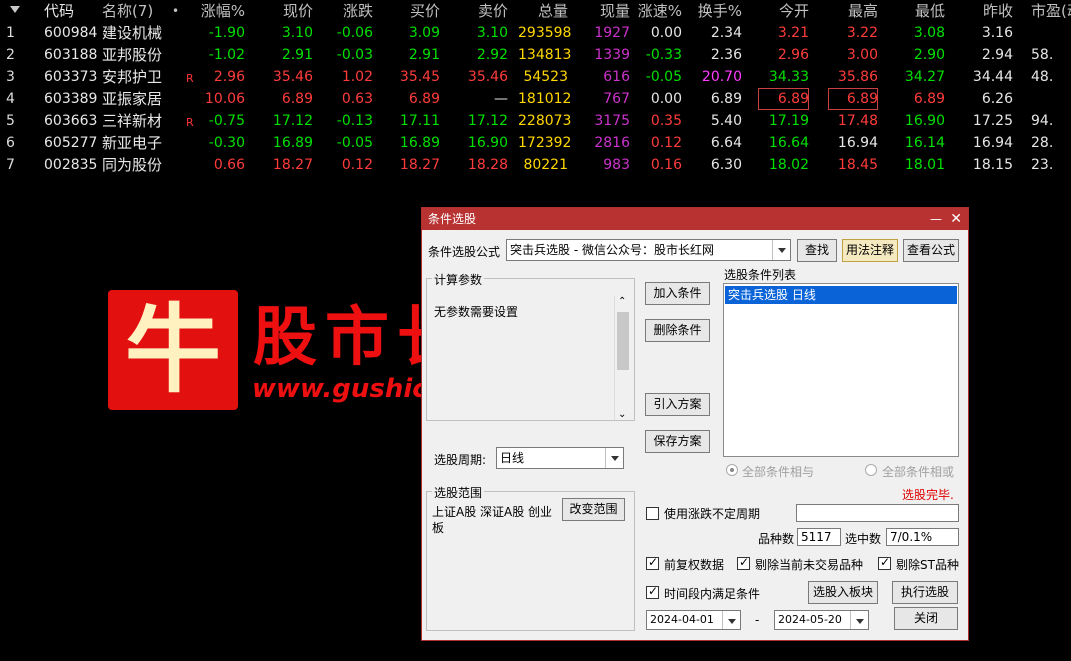 This screenshot has width=1071, height=661. I want to click on remove-st-checkbox, so click(884, 562).